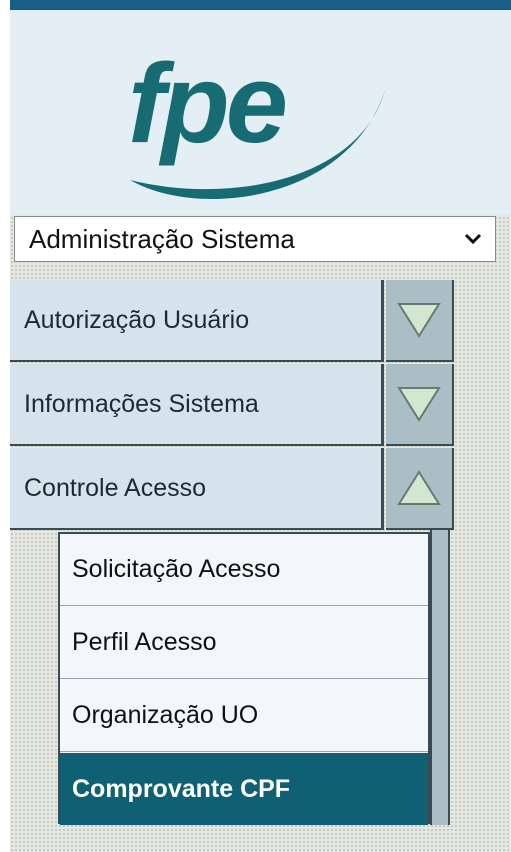 Image resolution: width=511 pixels, height=852 pixels. Describe the element at coordinates (197, 405) in the screenshot. I see `menu-item-label: Informações Sistema` at that location.